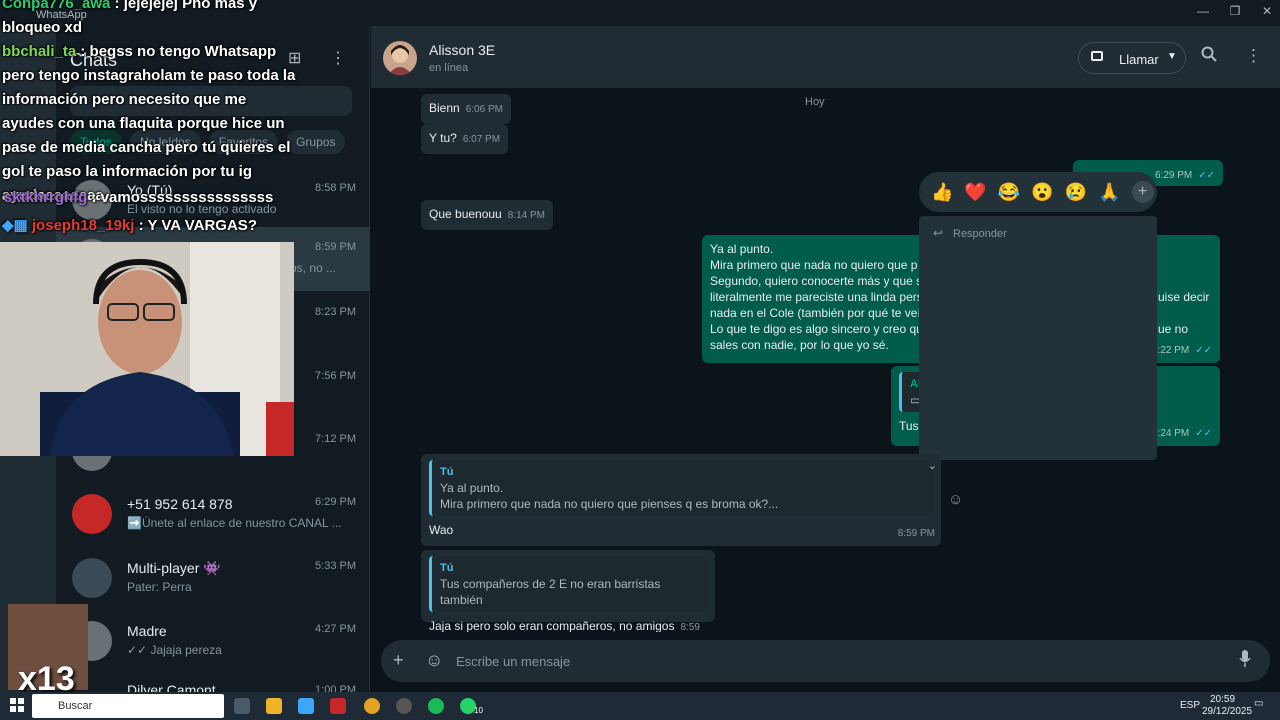  What do you see at coordinates (1097, 56) in the screenshot?
I see `video-camera-icon` at bounding box center [1097, 56].